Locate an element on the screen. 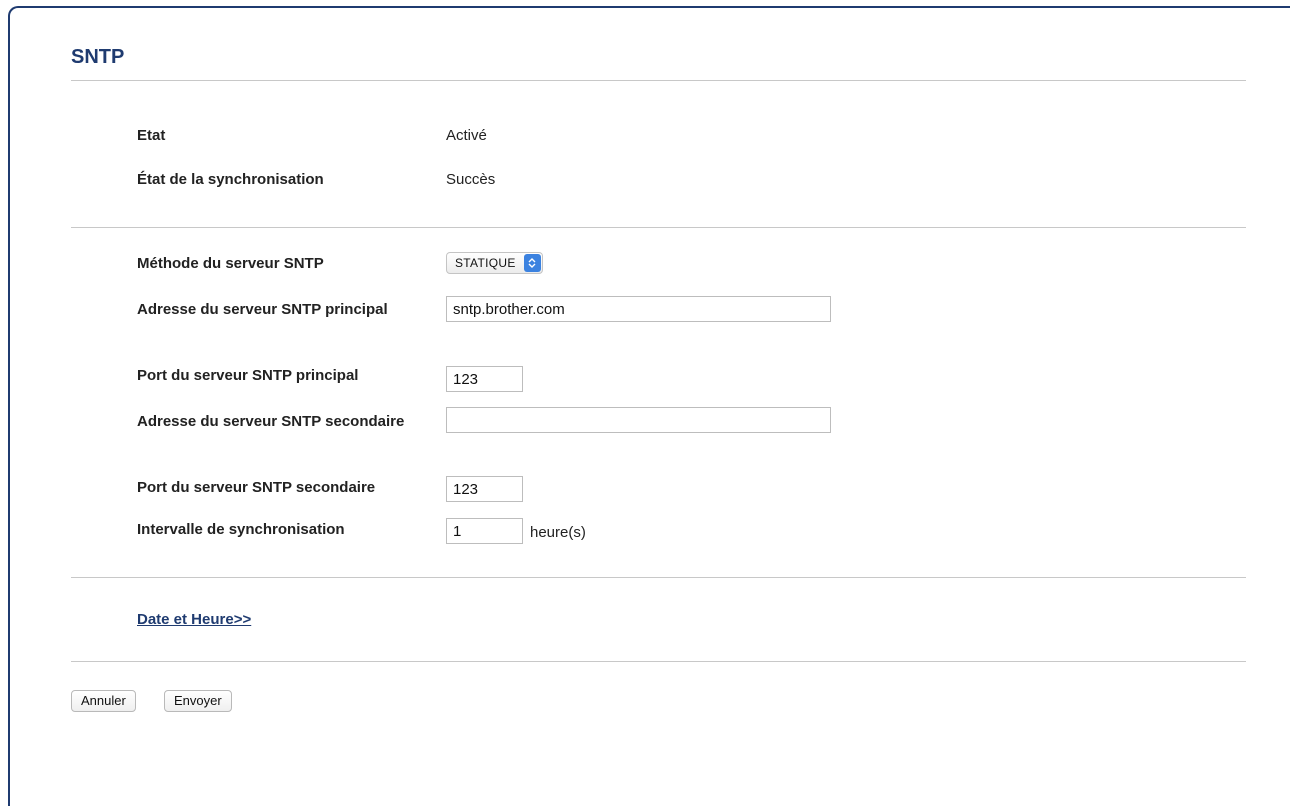 The width and height of the screenshot is (1290, 806). cancel-button: Annuler is located at coordinates (103, 701).